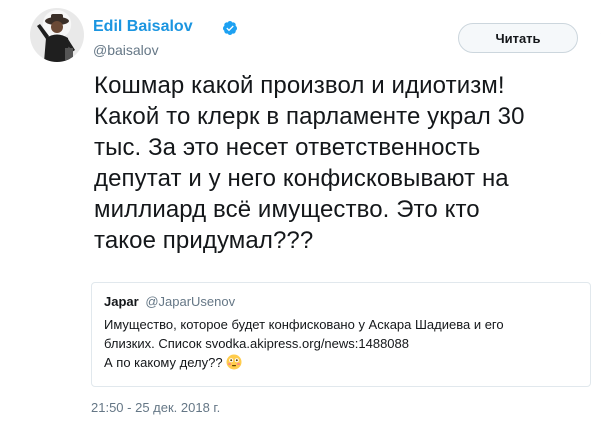 Image resolution: width=601 pixels, height=429 pixels. Describe the element at coordinates (121, 301) in the screenshot. I see `quoted-author-name: Japar` at that location.